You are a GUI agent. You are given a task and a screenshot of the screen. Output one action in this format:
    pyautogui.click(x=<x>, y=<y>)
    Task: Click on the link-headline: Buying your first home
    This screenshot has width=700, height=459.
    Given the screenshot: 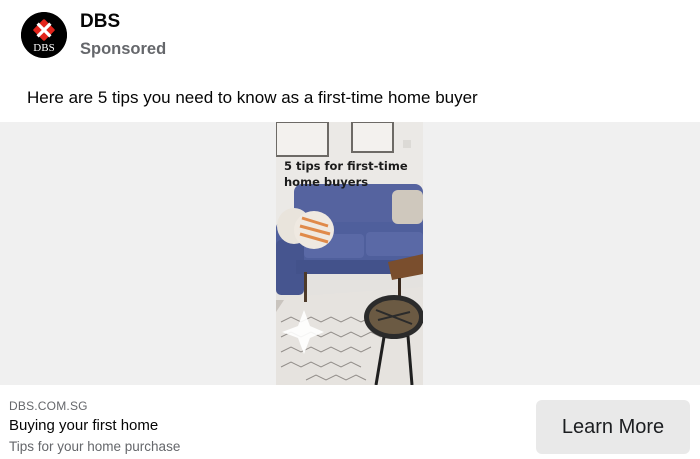 What is the action you would take?
    pyautogui.click(x=83, y=425)
    